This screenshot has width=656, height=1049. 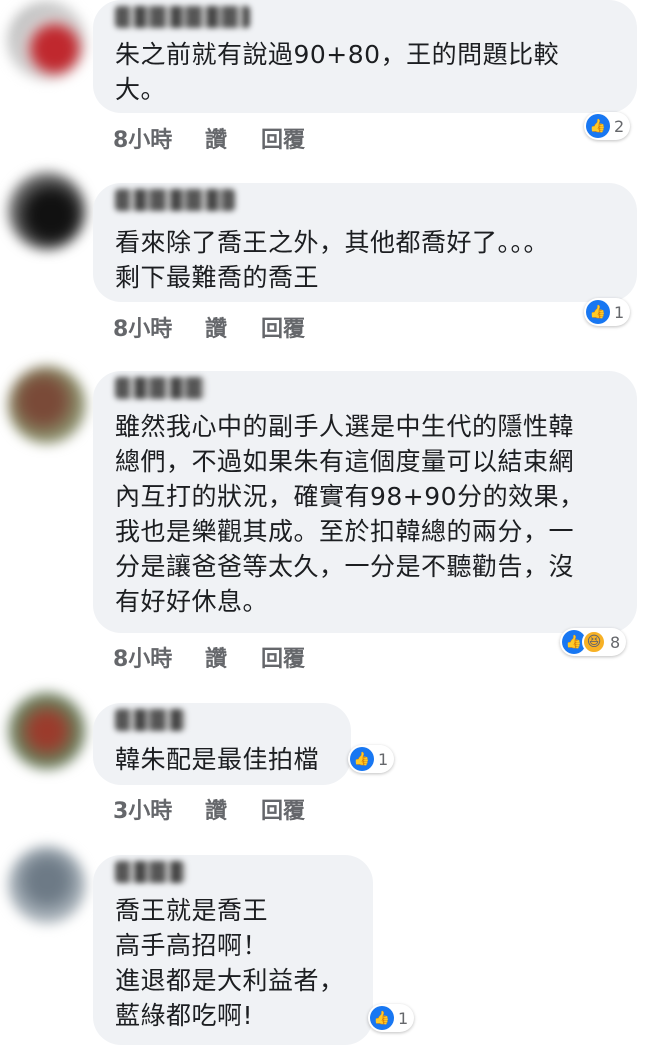 I want to click on comment-line: 看來除了喬王之外，其他都喬好了。。。, so click(x=332, y=242).